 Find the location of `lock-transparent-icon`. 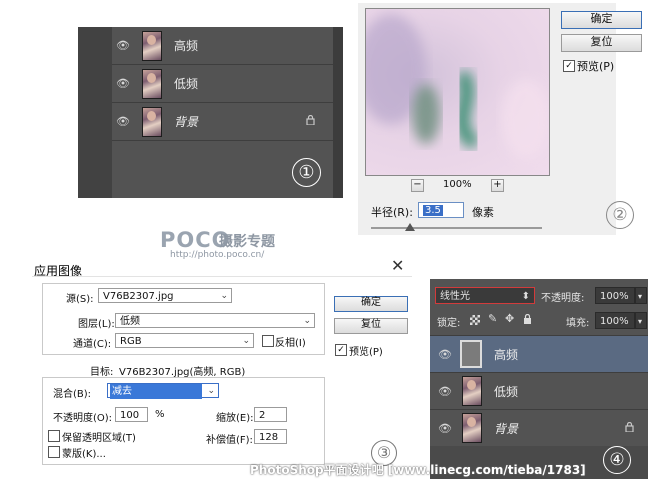

lock-transparent-icon is located at coordinates (475, 320).